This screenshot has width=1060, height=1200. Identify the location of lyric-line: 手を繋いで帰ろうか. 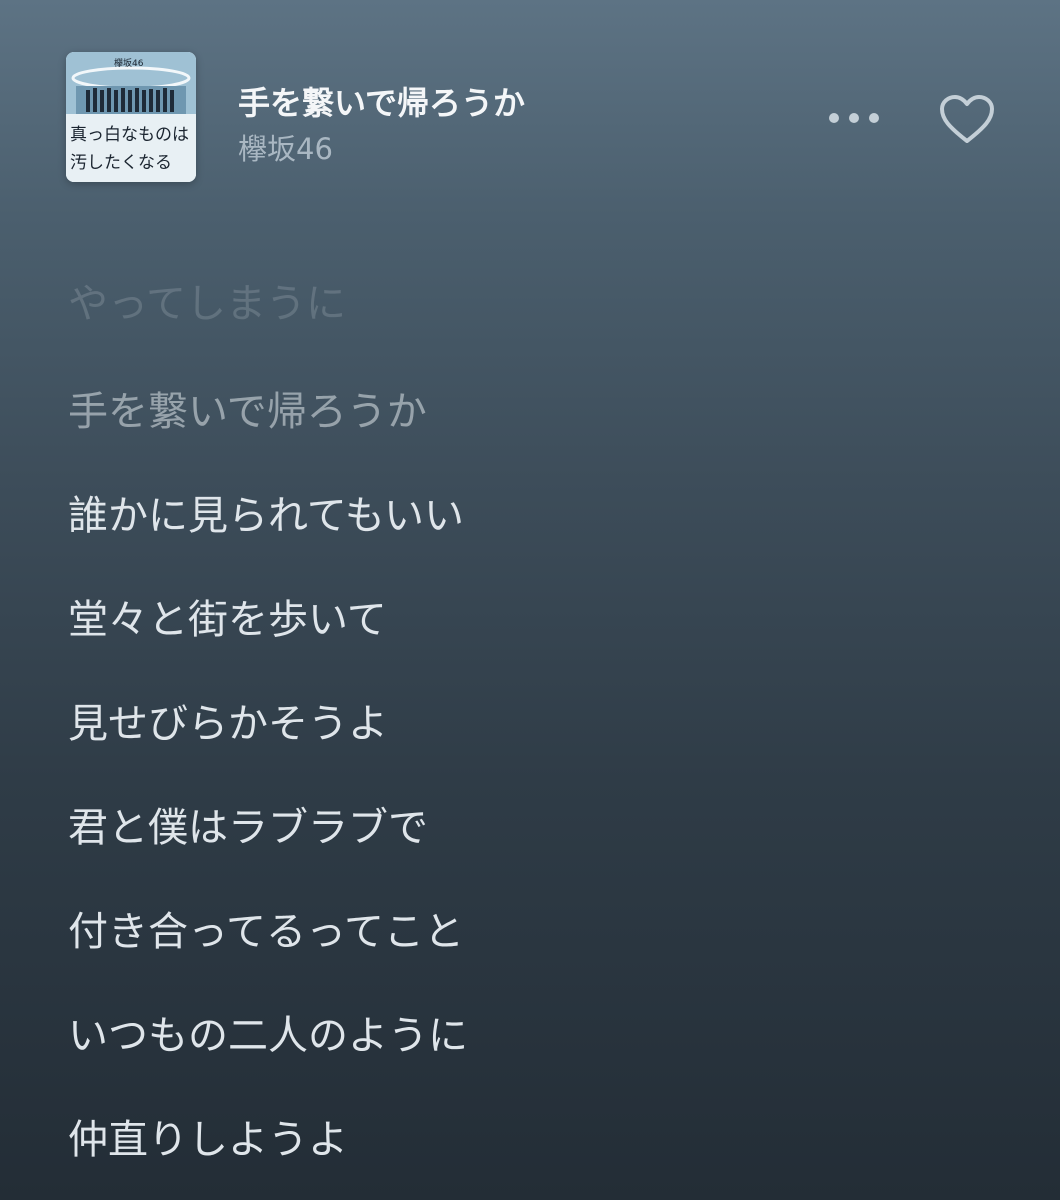
(548, 412).